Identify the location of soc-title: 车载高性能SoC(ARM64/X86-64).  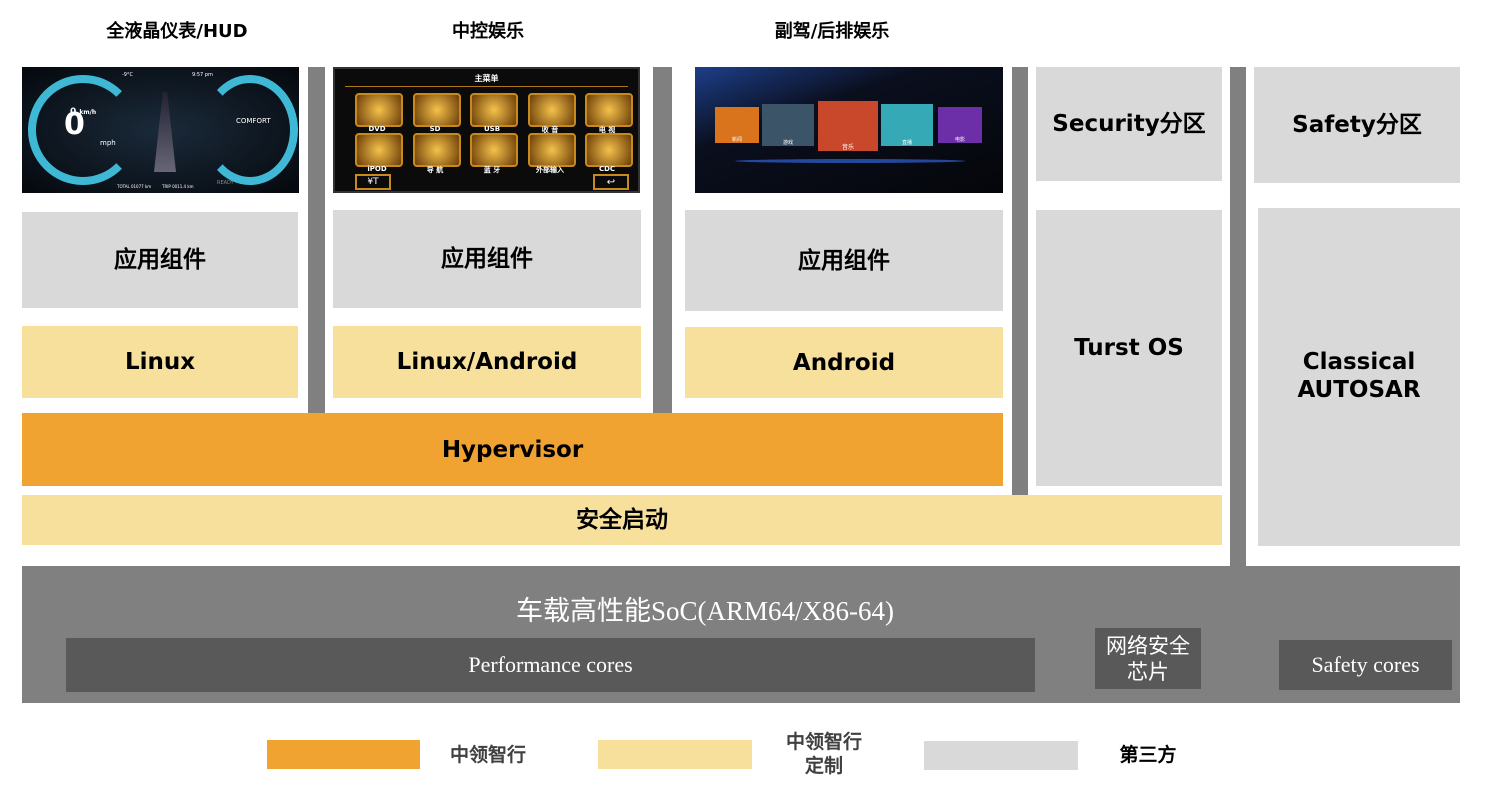
(705, 610).